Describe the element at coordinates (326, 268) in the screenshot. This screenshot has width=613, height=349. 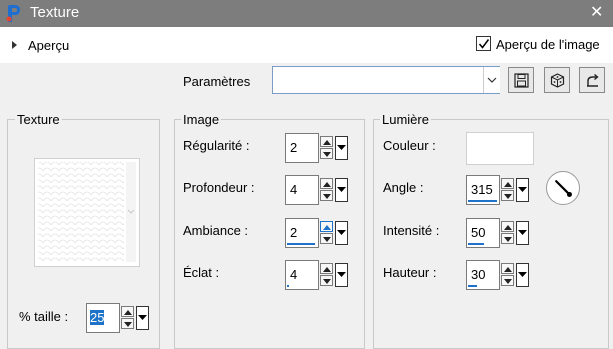
I see `eclat-up-arrow` at that location.